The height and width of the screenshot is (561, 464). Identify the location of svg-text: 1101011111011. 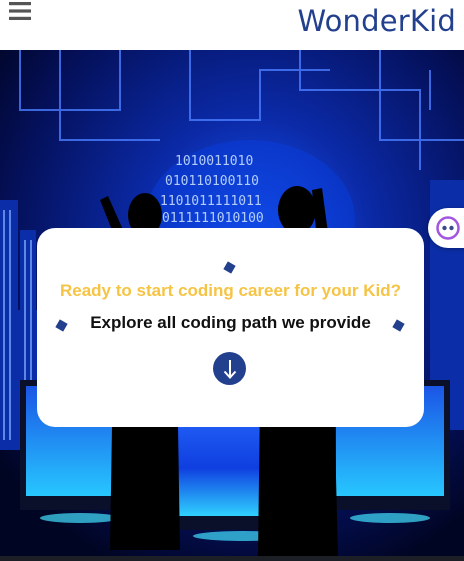
(211, 201).